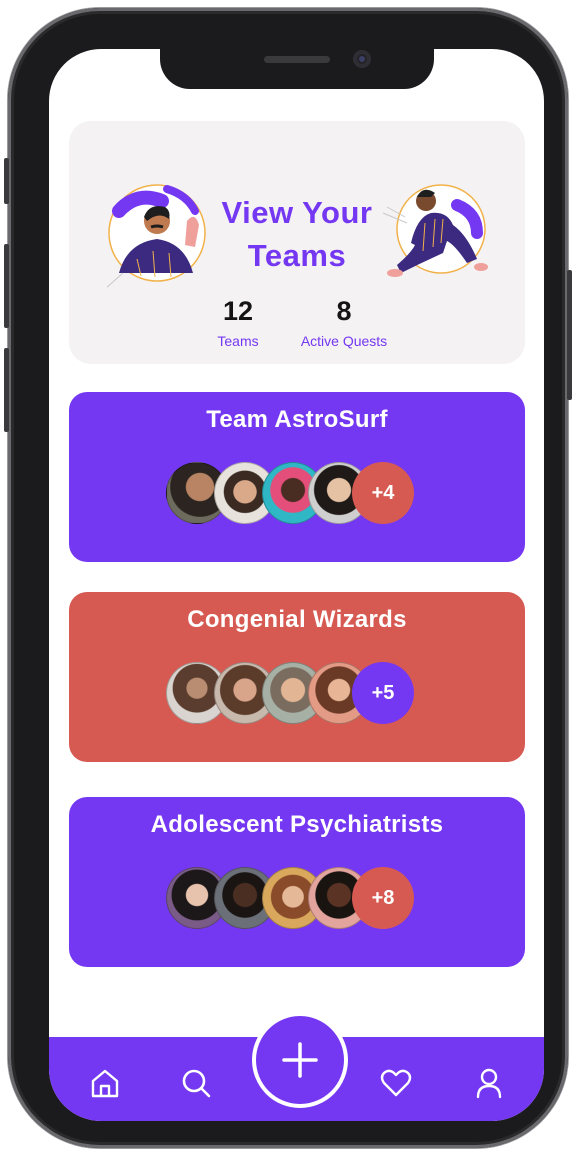 The height and width of the screenshot is (1155, 576). I want to click on volume-up-button, so click(6, 286).